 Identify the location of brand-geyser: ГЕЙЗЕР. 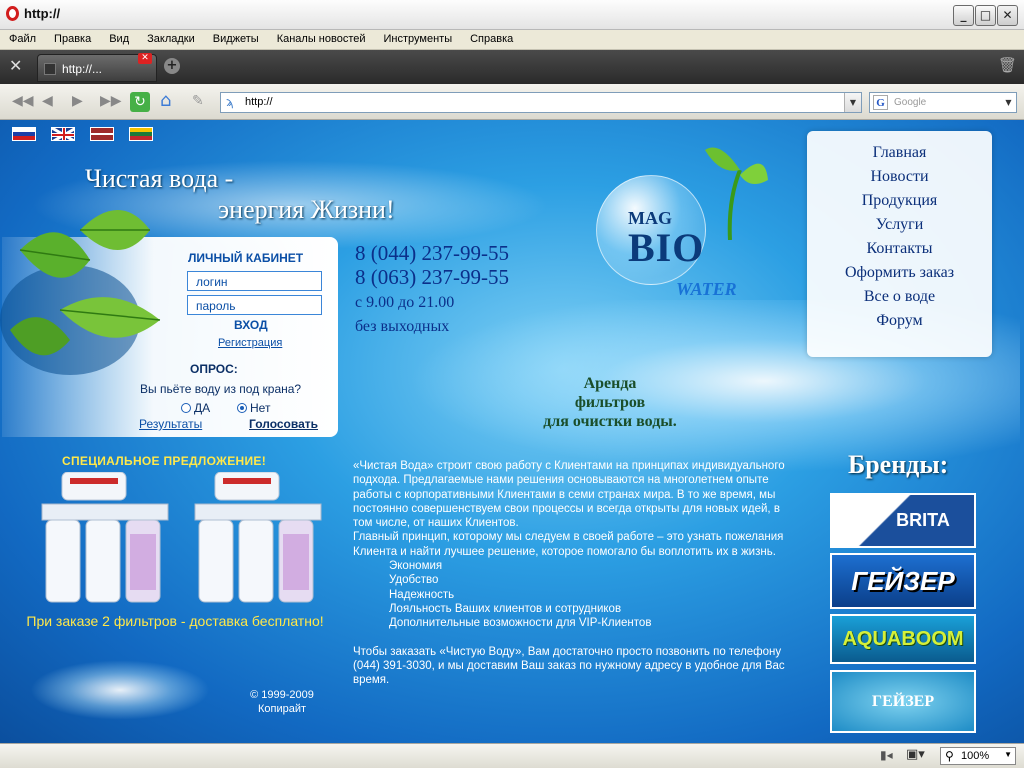
(903, 581).